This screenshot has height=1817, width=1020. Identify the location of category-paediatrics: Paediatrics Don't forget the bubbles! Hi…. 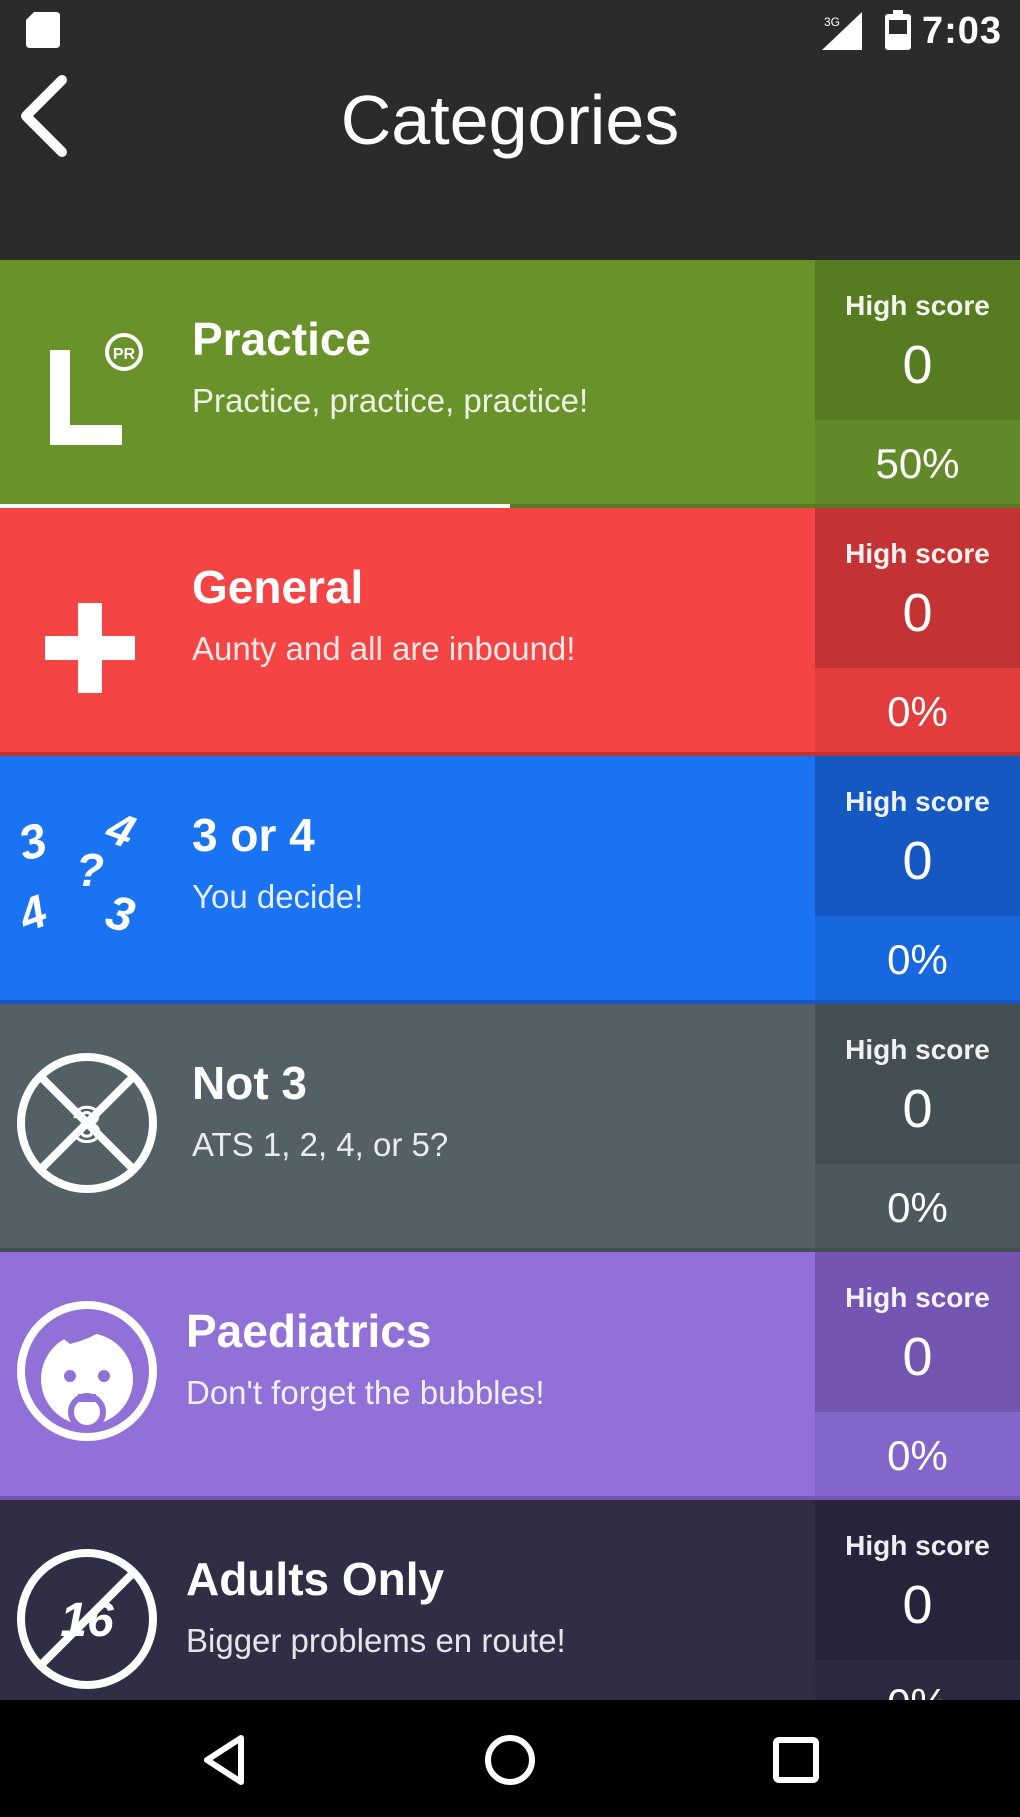
(510, 1376).